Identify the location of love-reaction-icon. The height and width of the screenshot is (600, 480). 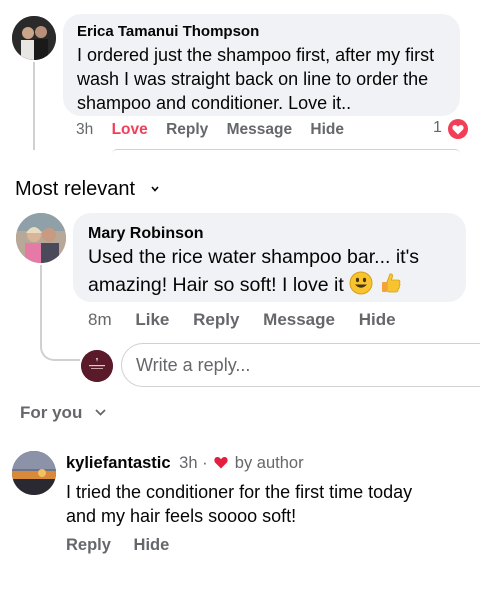
(458, 129).